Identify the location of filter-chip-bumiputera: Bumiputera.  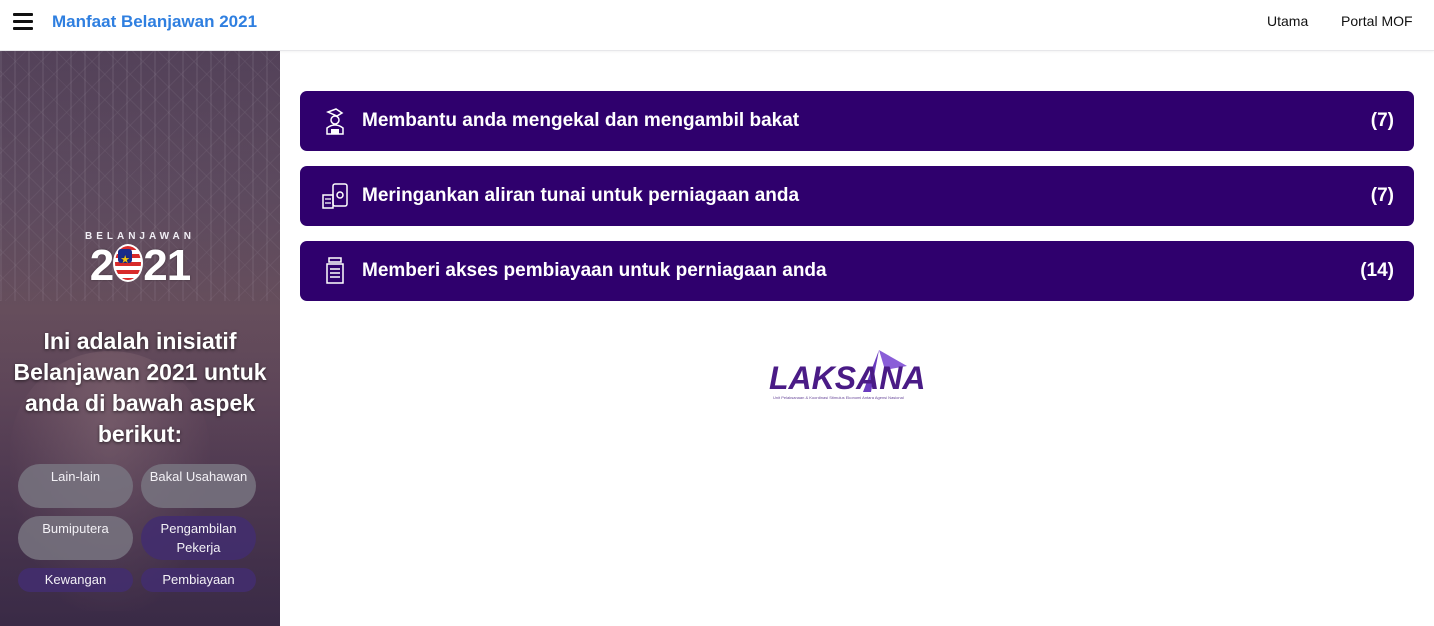
(75, 538).